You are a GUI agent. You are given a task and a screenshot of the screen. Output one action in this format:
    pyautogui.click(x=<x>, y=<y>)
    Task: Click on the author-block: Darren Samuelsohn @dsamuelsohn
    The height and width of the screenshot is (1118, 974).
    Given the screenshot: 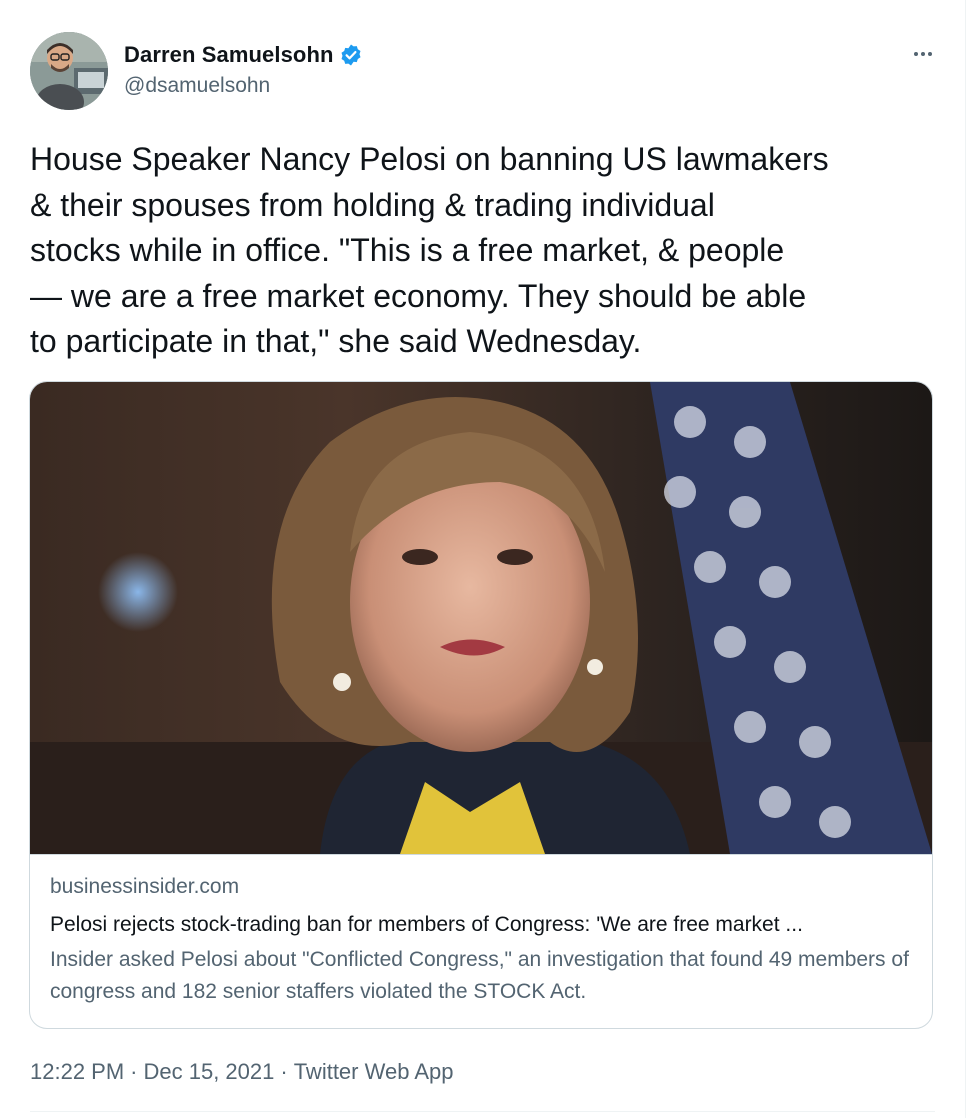 What is the action you would take?
    pyautogui.click(x=243, y=69)
    